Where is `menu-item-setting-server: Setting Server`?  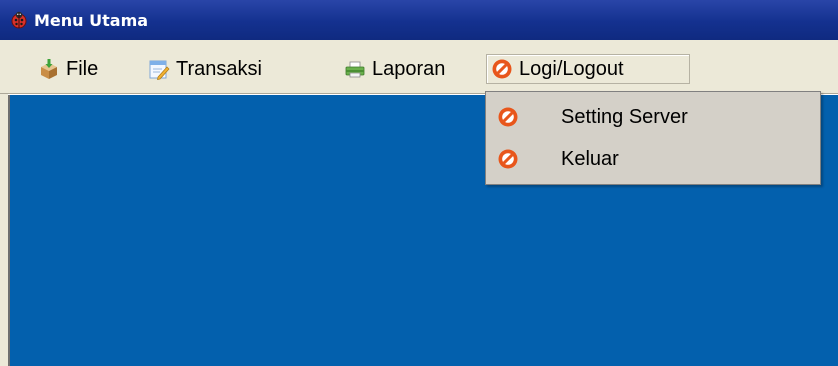 menu-item-setting-server: Setting Server is located at coordinates (653, 117).